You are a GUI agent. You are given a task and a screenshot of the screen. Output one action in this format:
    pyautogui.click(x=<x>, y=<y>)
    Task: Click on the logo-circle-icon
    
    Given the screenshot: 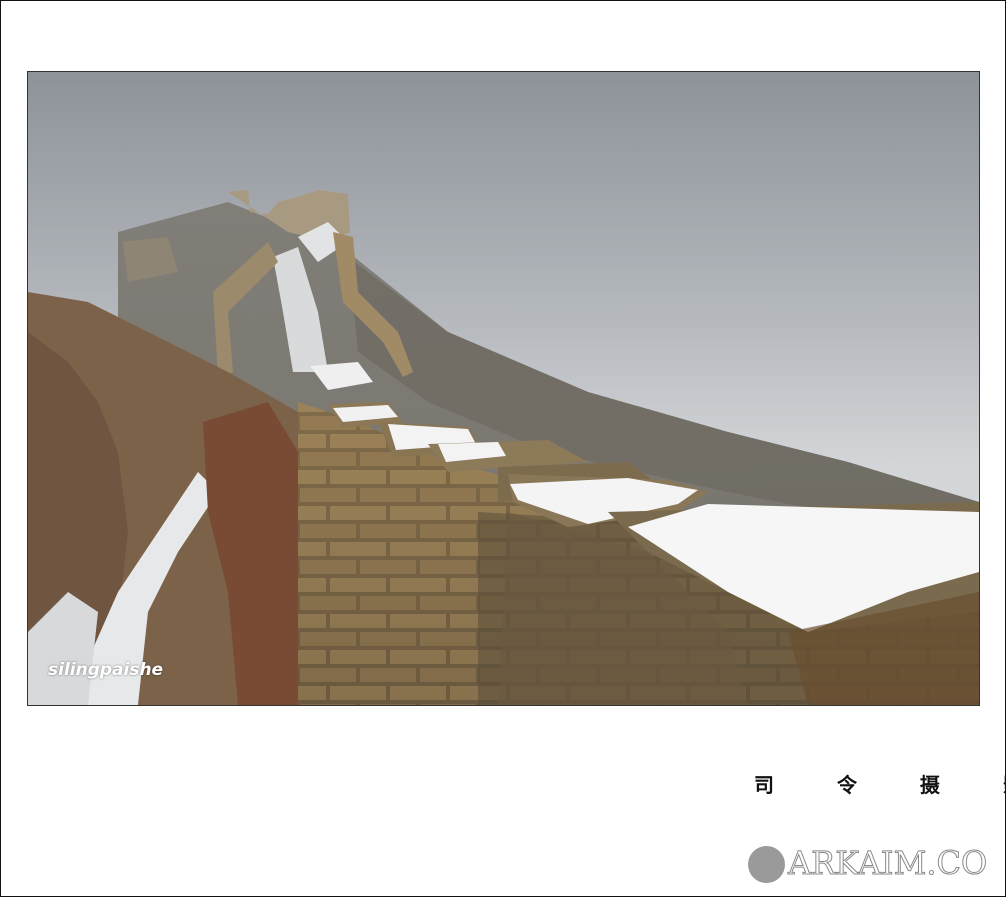 What is the action you would take?
    pyautogui.click(x=766, y=864)
    